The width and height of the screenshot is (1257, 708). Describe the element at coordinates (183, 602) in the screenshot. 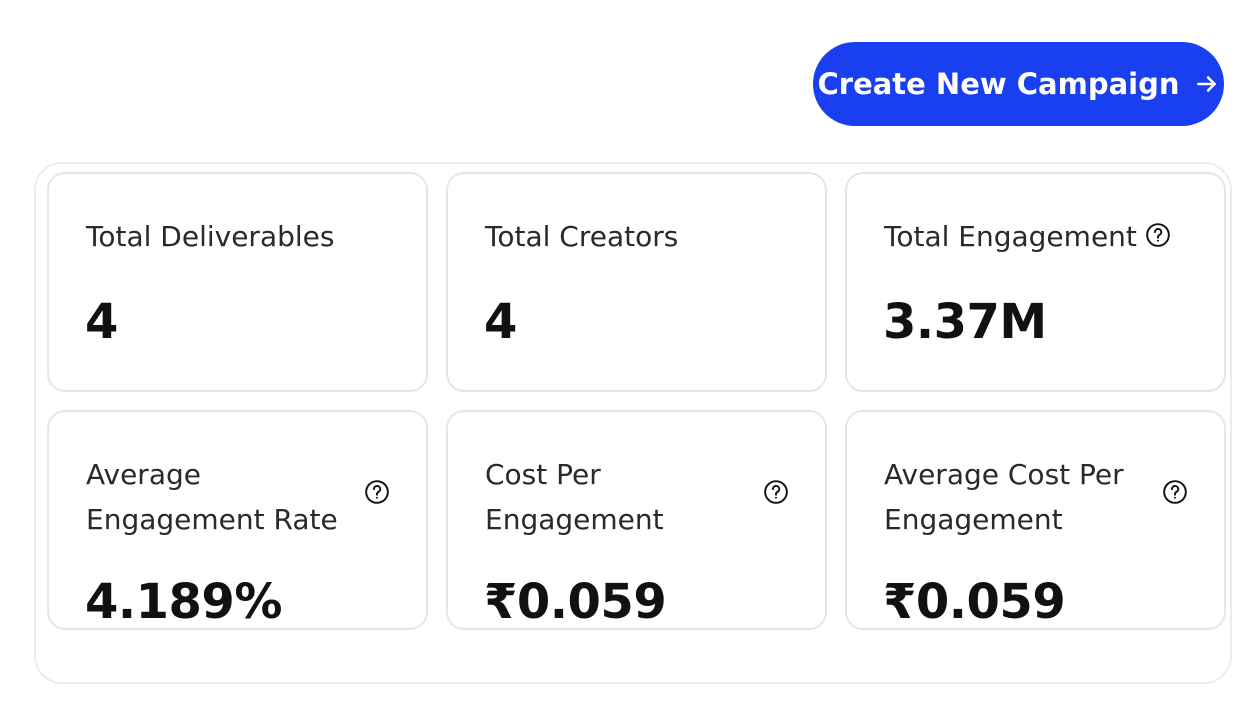

I see `stat-value: 4.189%` at that location.